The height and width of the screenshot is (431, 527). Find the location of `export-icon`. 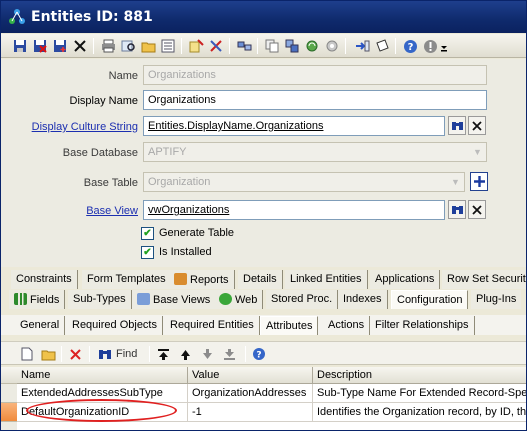

export-icon is located at coordinates (362, 46).